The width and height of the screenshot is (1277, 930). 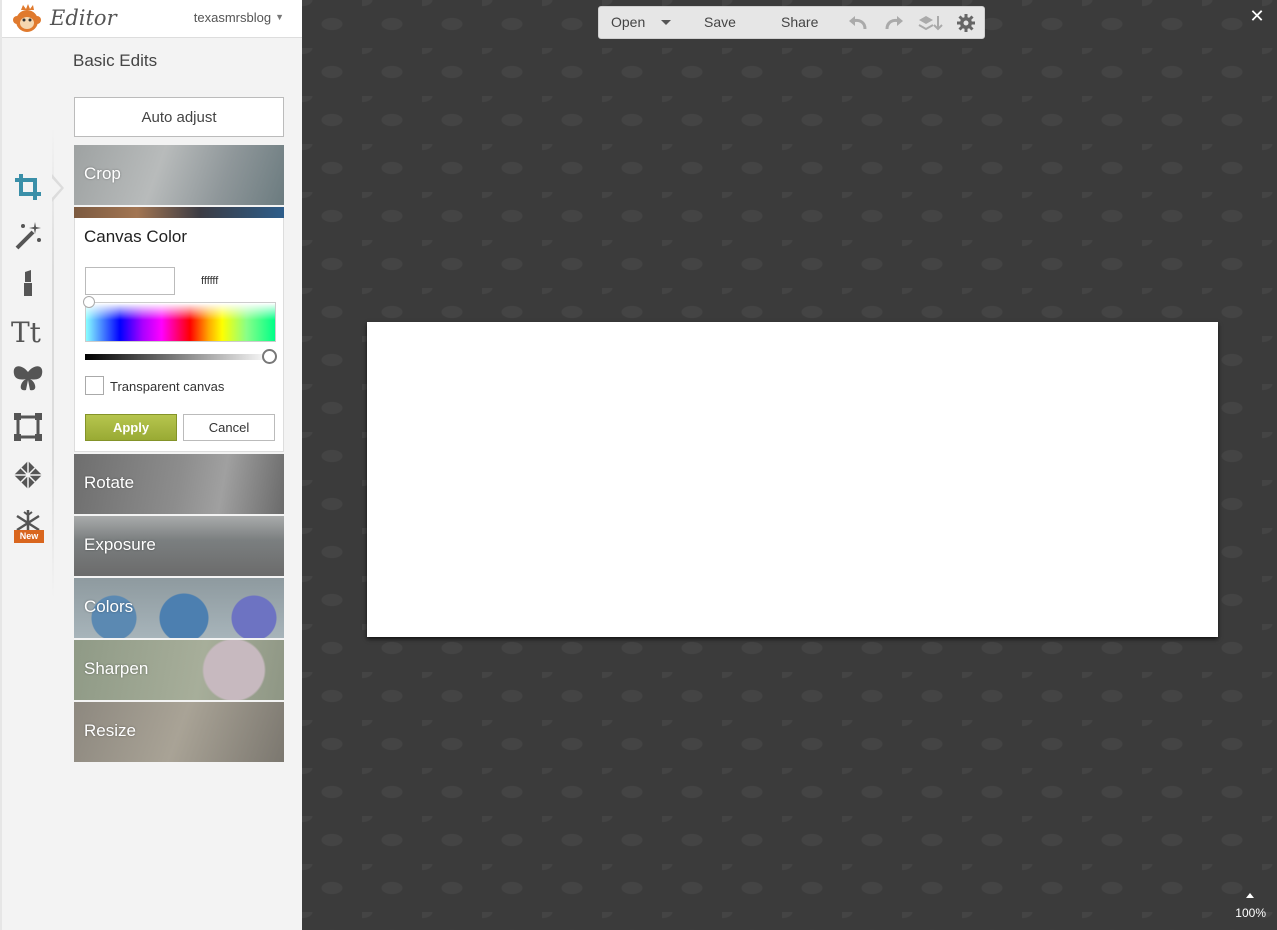 I want to click on chevron-down-icon: ▼, so click(x=279, y=17).